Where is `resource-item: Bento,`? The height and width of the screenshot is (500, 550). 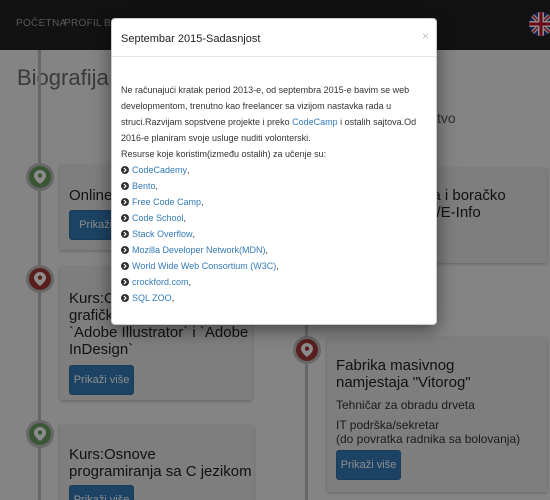
resource-item: Bento, is located at coordinates (274, 186).